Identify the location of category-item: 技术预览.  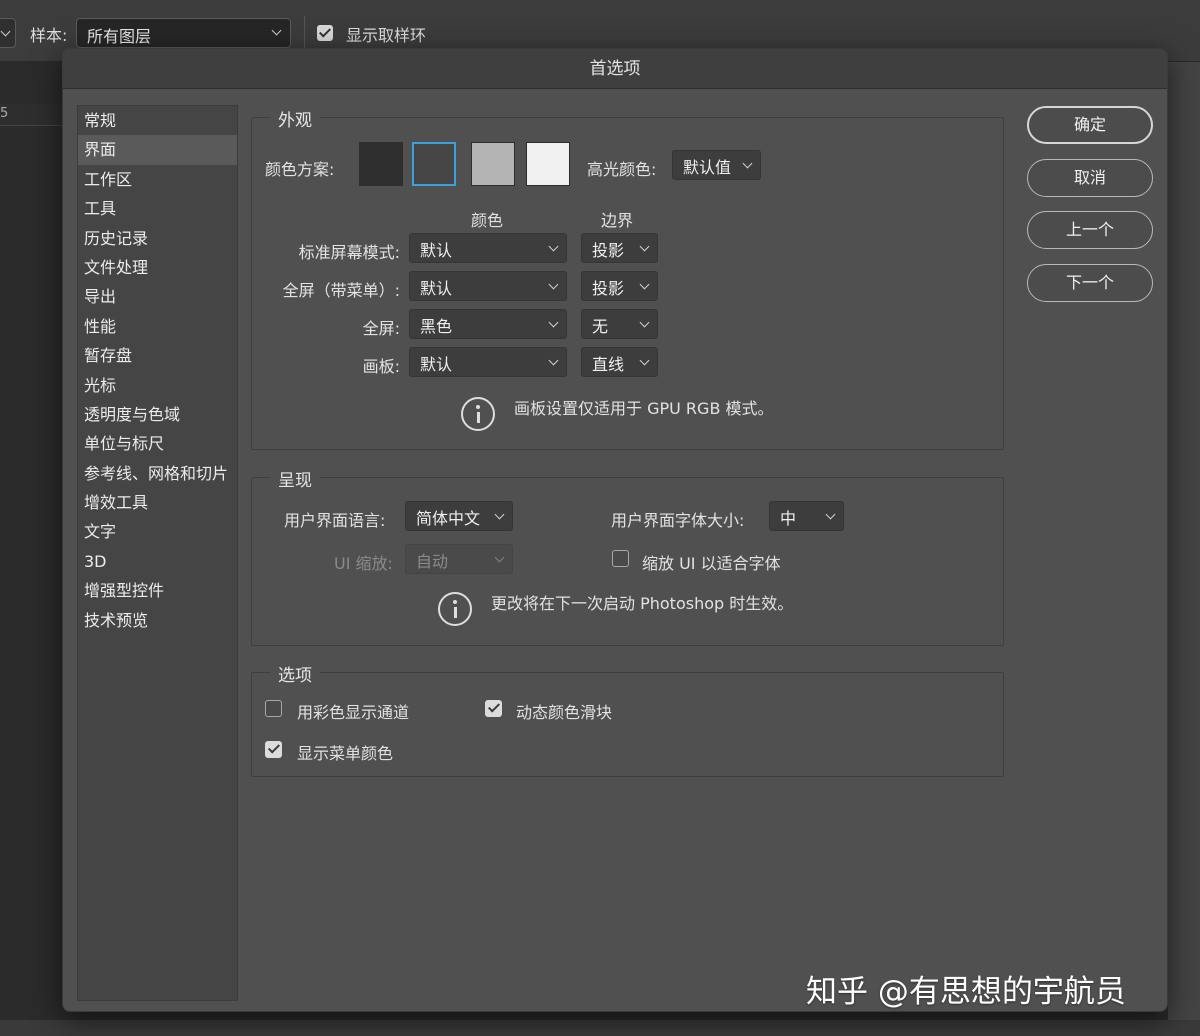
(157, 620).